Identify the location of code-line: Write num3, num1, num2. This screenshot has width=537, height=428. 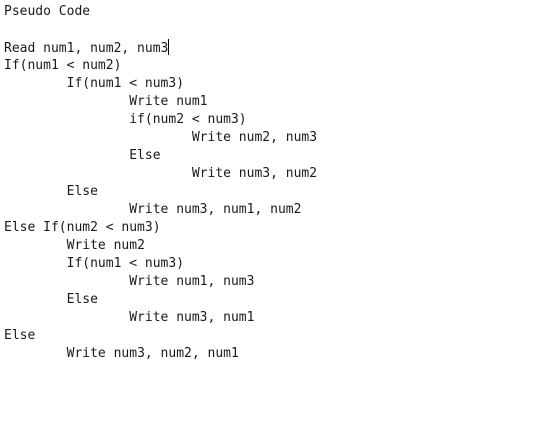
(153, 209).